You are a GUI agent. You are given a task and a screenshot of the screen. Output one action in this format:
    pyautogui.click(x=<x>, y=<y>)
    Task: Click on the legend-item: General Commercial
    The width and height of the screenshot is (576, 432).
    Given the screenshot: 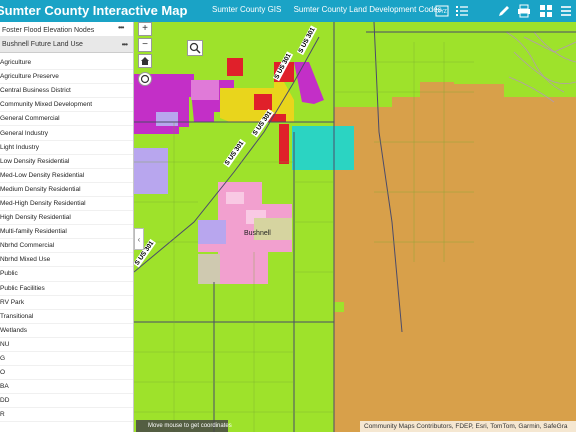 What is the action you would take?
    pyautogui.click(x=66, y=119)
    